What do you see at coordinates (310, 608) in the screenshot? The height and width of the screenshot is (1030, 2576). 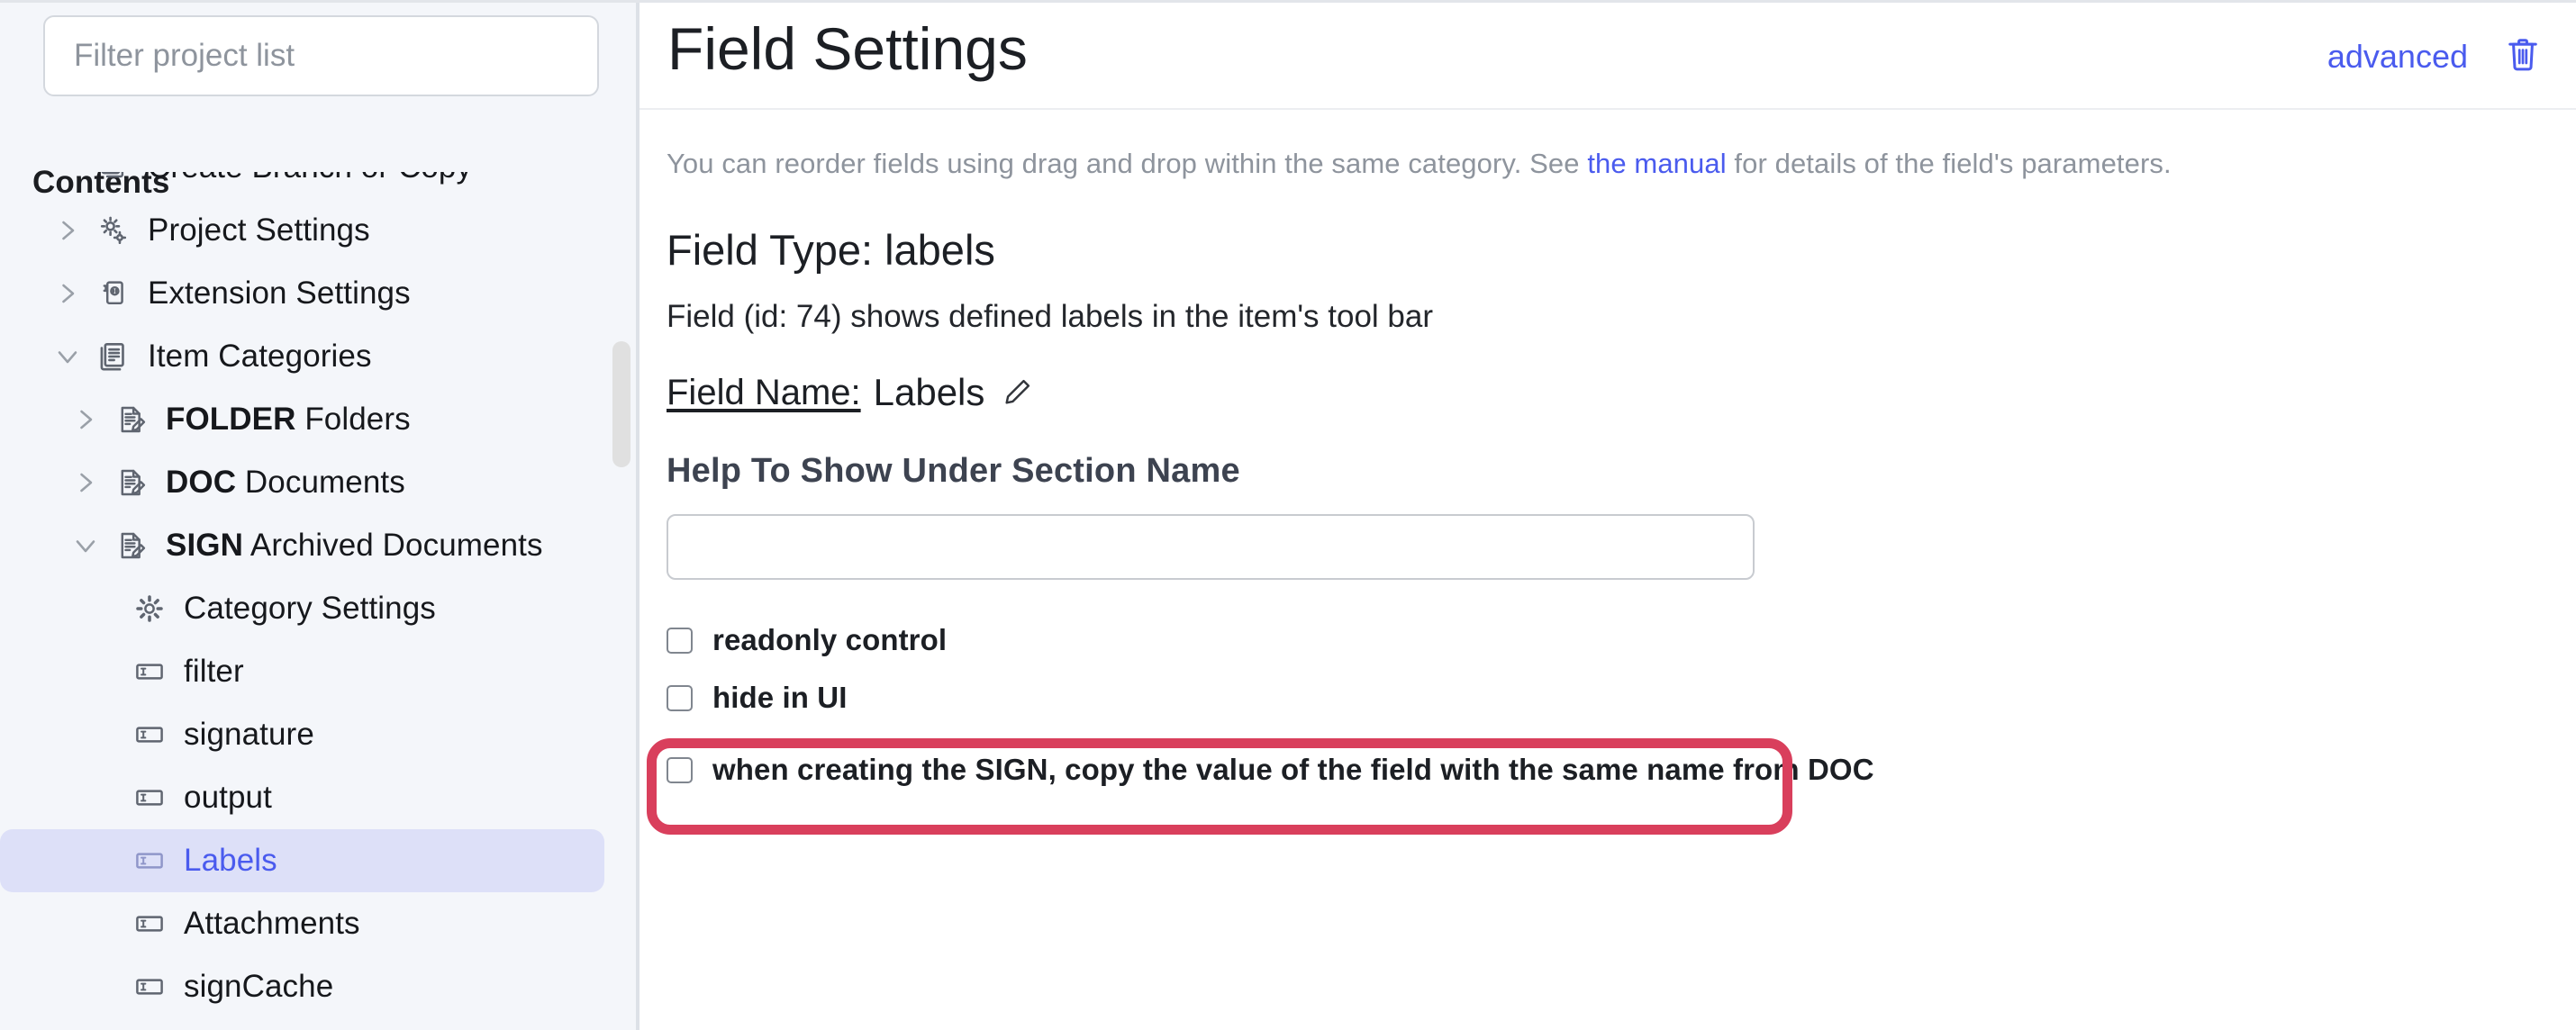 I see `tree-item-label: Category Settings` at bounding box center [310, 608].